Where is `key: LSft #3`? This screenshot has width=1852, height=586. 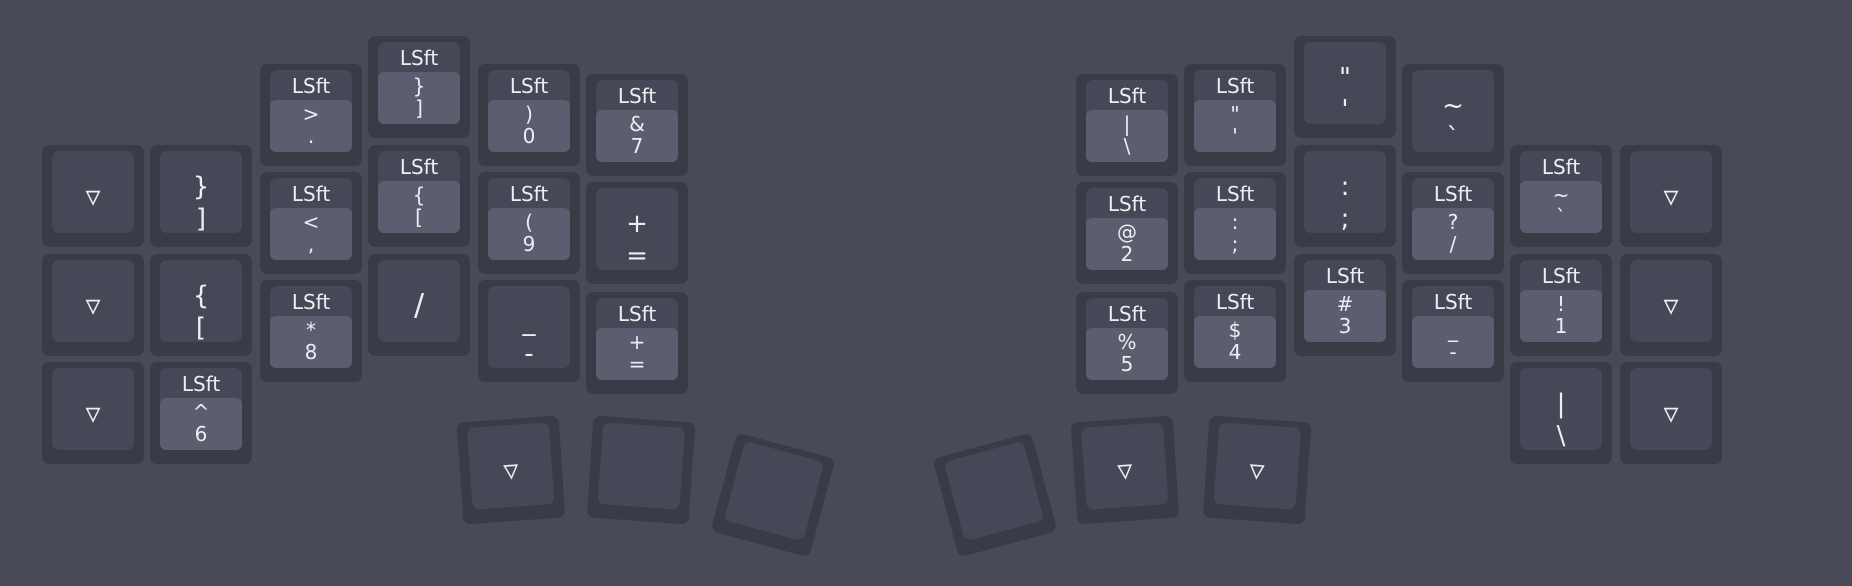
key: LSft #3 is located at coordinates (1345, 305).